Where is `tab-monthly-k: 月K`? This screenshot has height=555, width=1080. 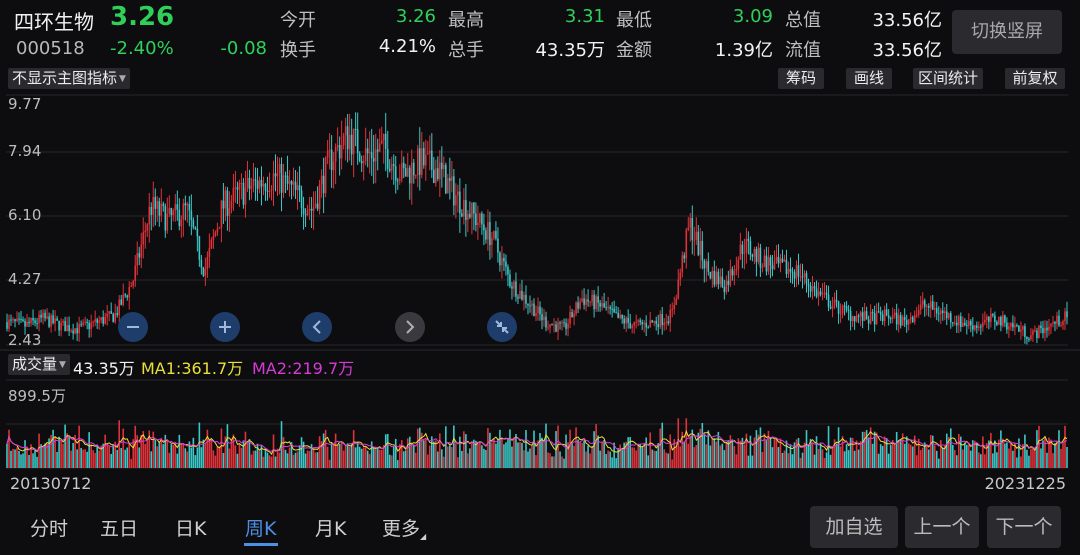
tab-monthly-k: 月K is located at coordinates (330, 527).